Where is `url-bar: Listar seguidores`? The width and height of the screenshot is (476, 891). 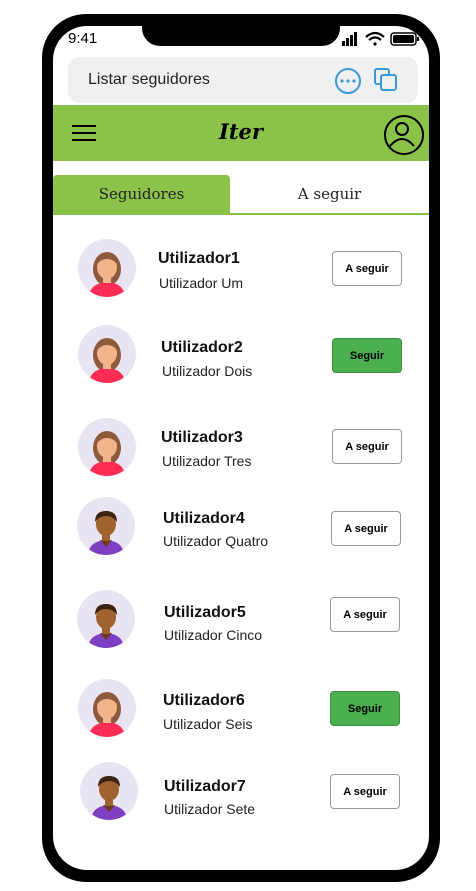 url-bar: Listar seguidores is located at coordinates (243, 80).